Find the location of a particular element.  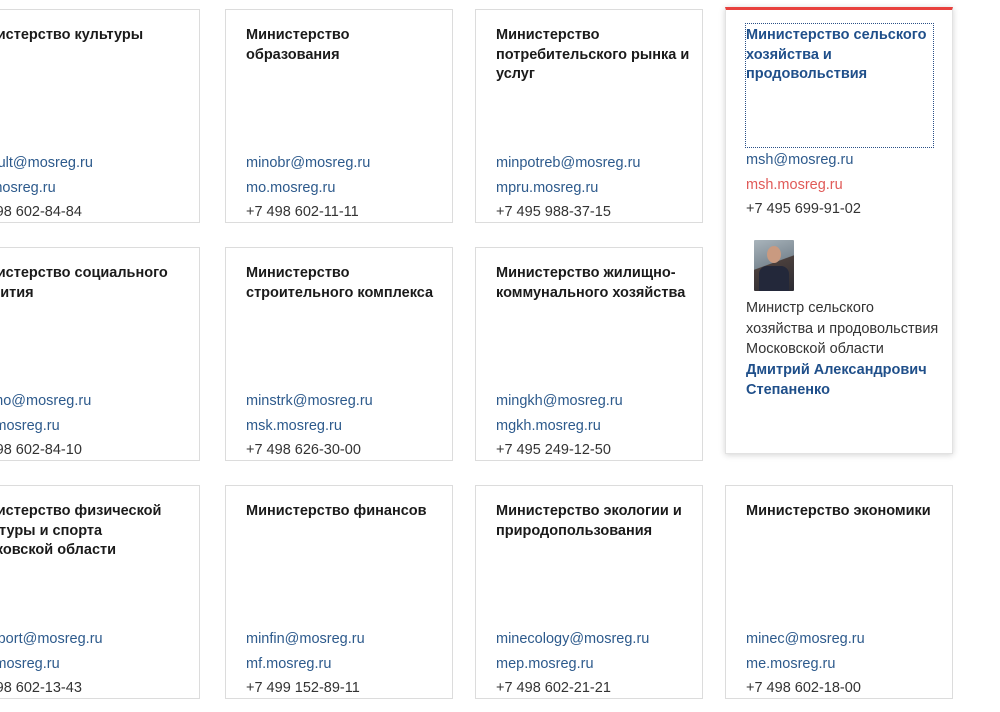

ministry-email-link: mincult@mosreg.ru is located at coordinates (94, 163).